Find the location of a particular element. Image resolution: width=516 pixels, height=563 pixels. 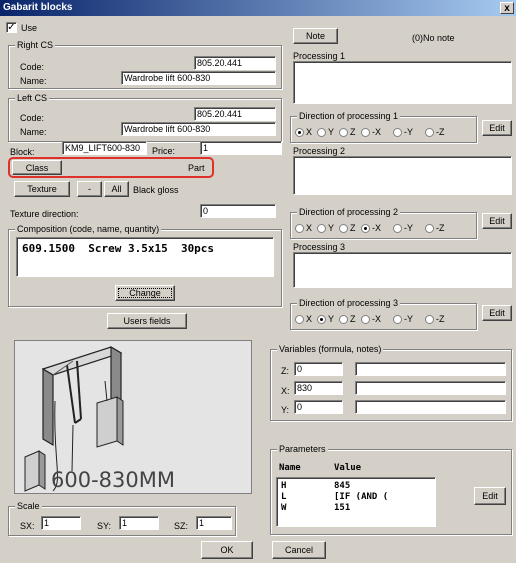

cancel-button: Cancel is located at coordinates (299, 550).